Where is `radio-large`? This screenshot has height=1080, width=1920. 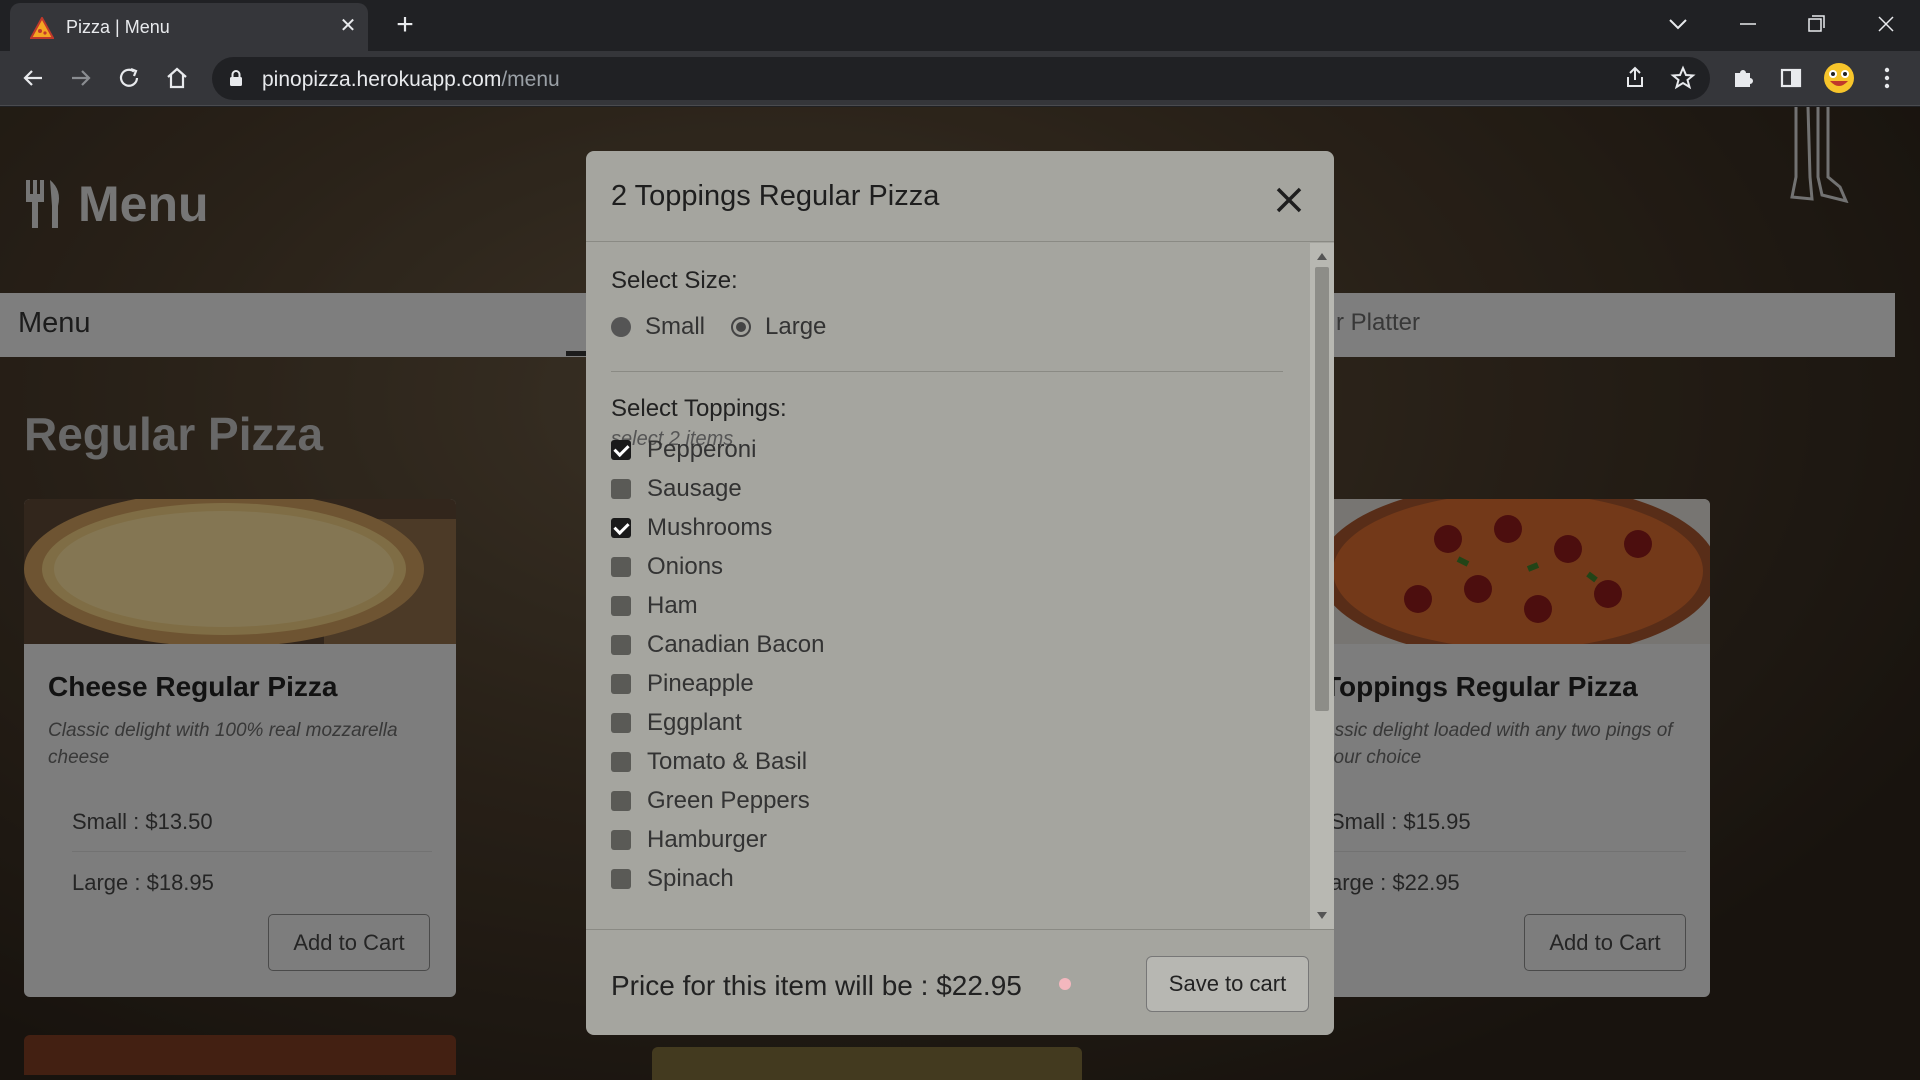
radio-large is located at coordinates (741, 327).